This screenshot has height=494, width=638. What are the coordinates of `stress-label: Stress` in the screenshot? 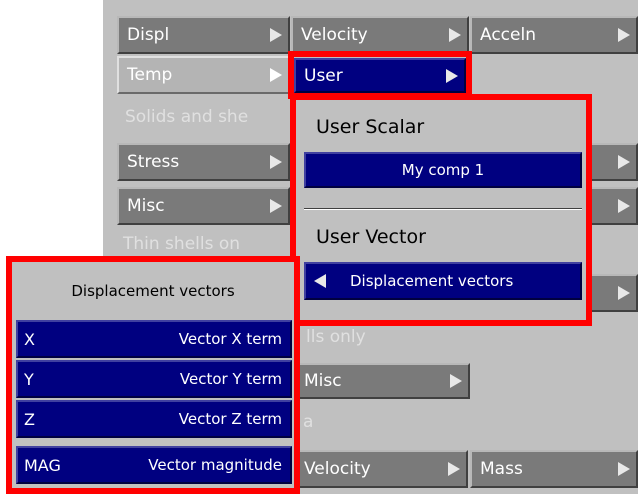 It's located at (153, 162).